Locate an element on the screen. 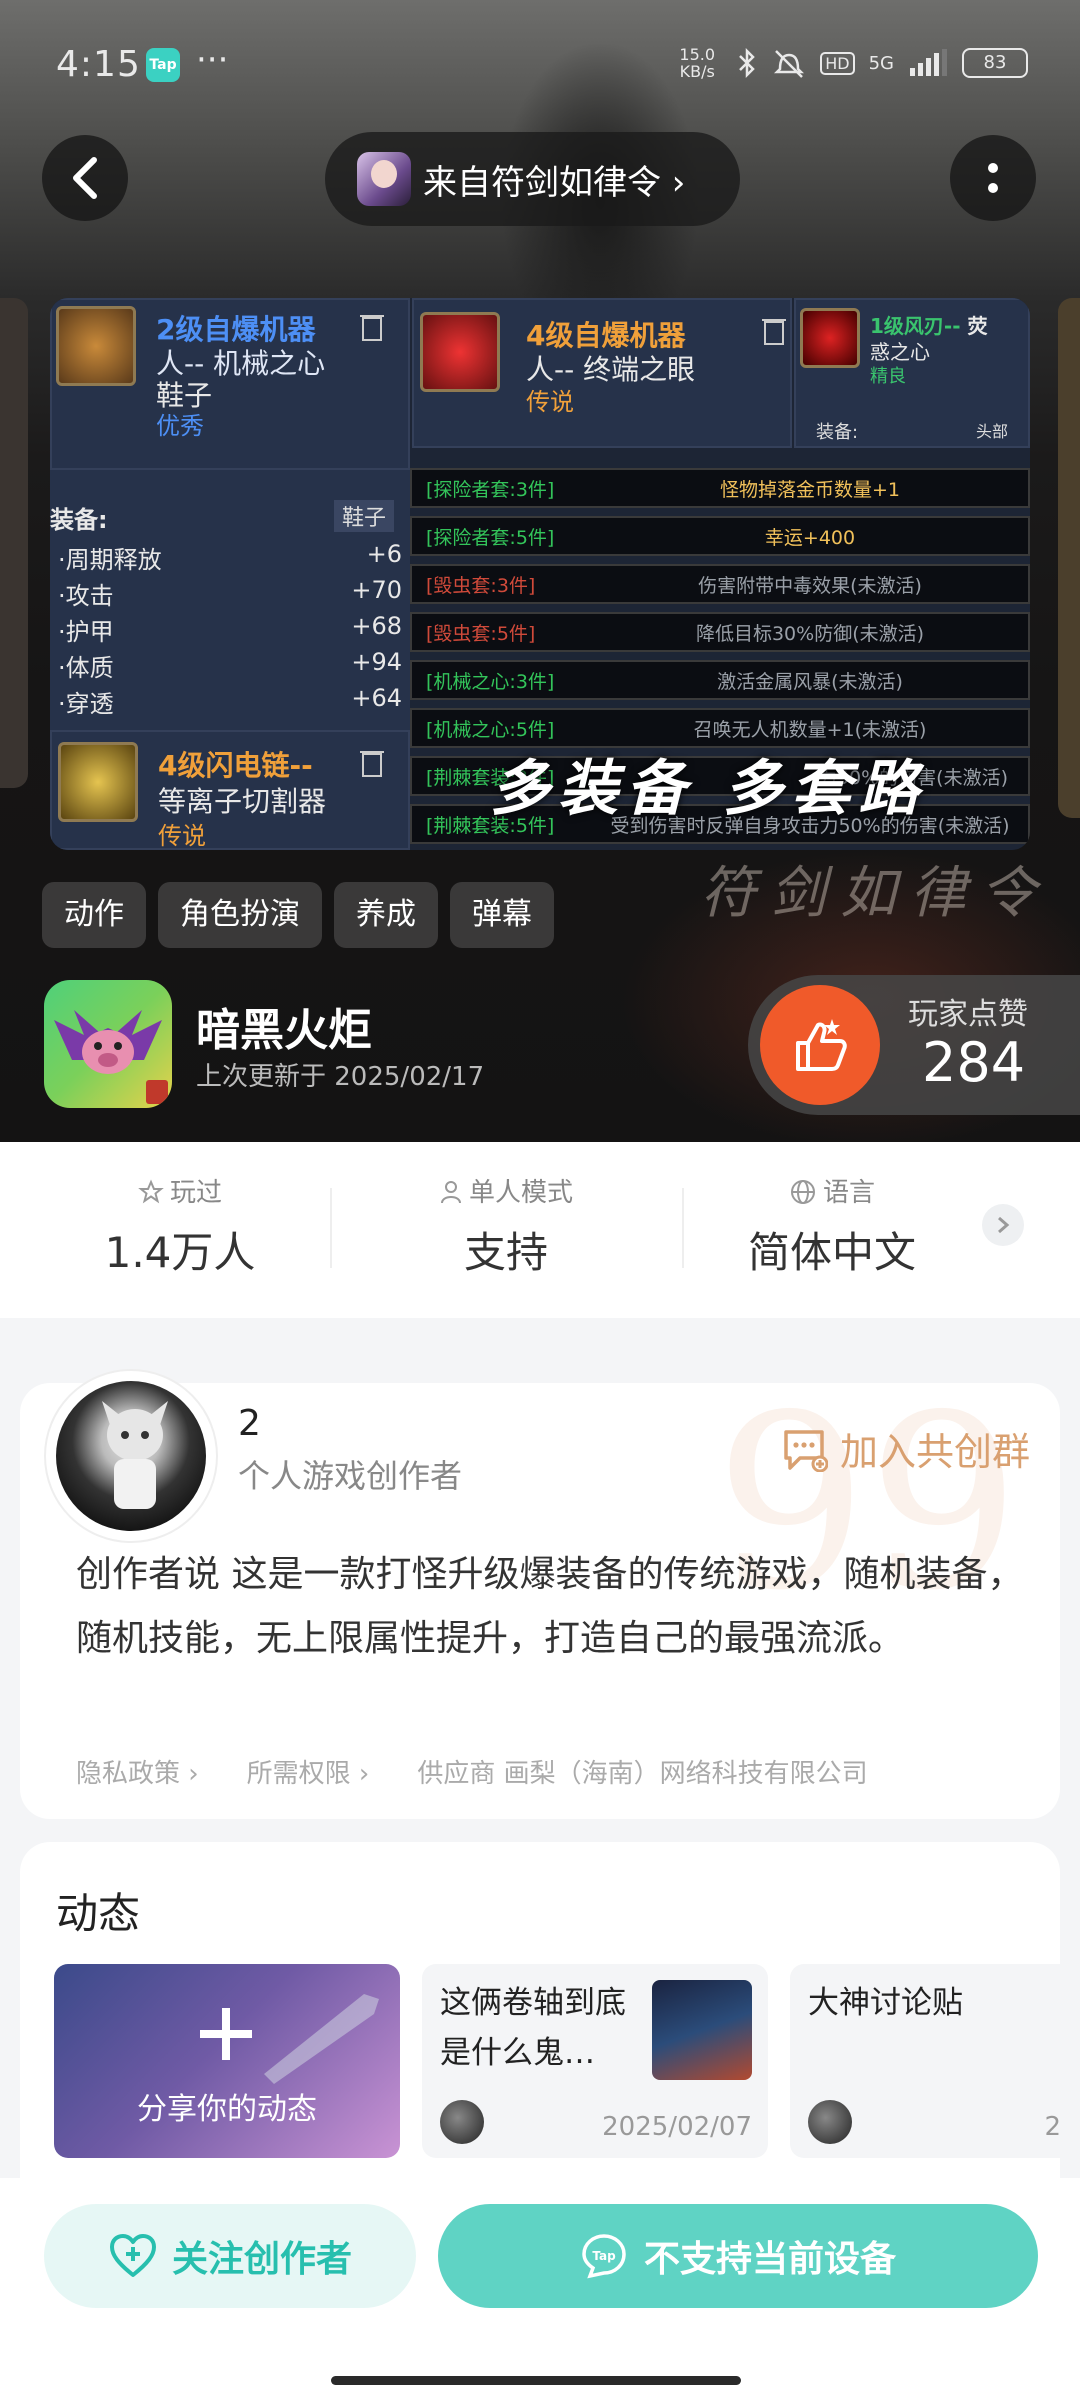 This screenshot has width=1080, height=2403. likes-count: 284 is located at coordinates (974, 1062).